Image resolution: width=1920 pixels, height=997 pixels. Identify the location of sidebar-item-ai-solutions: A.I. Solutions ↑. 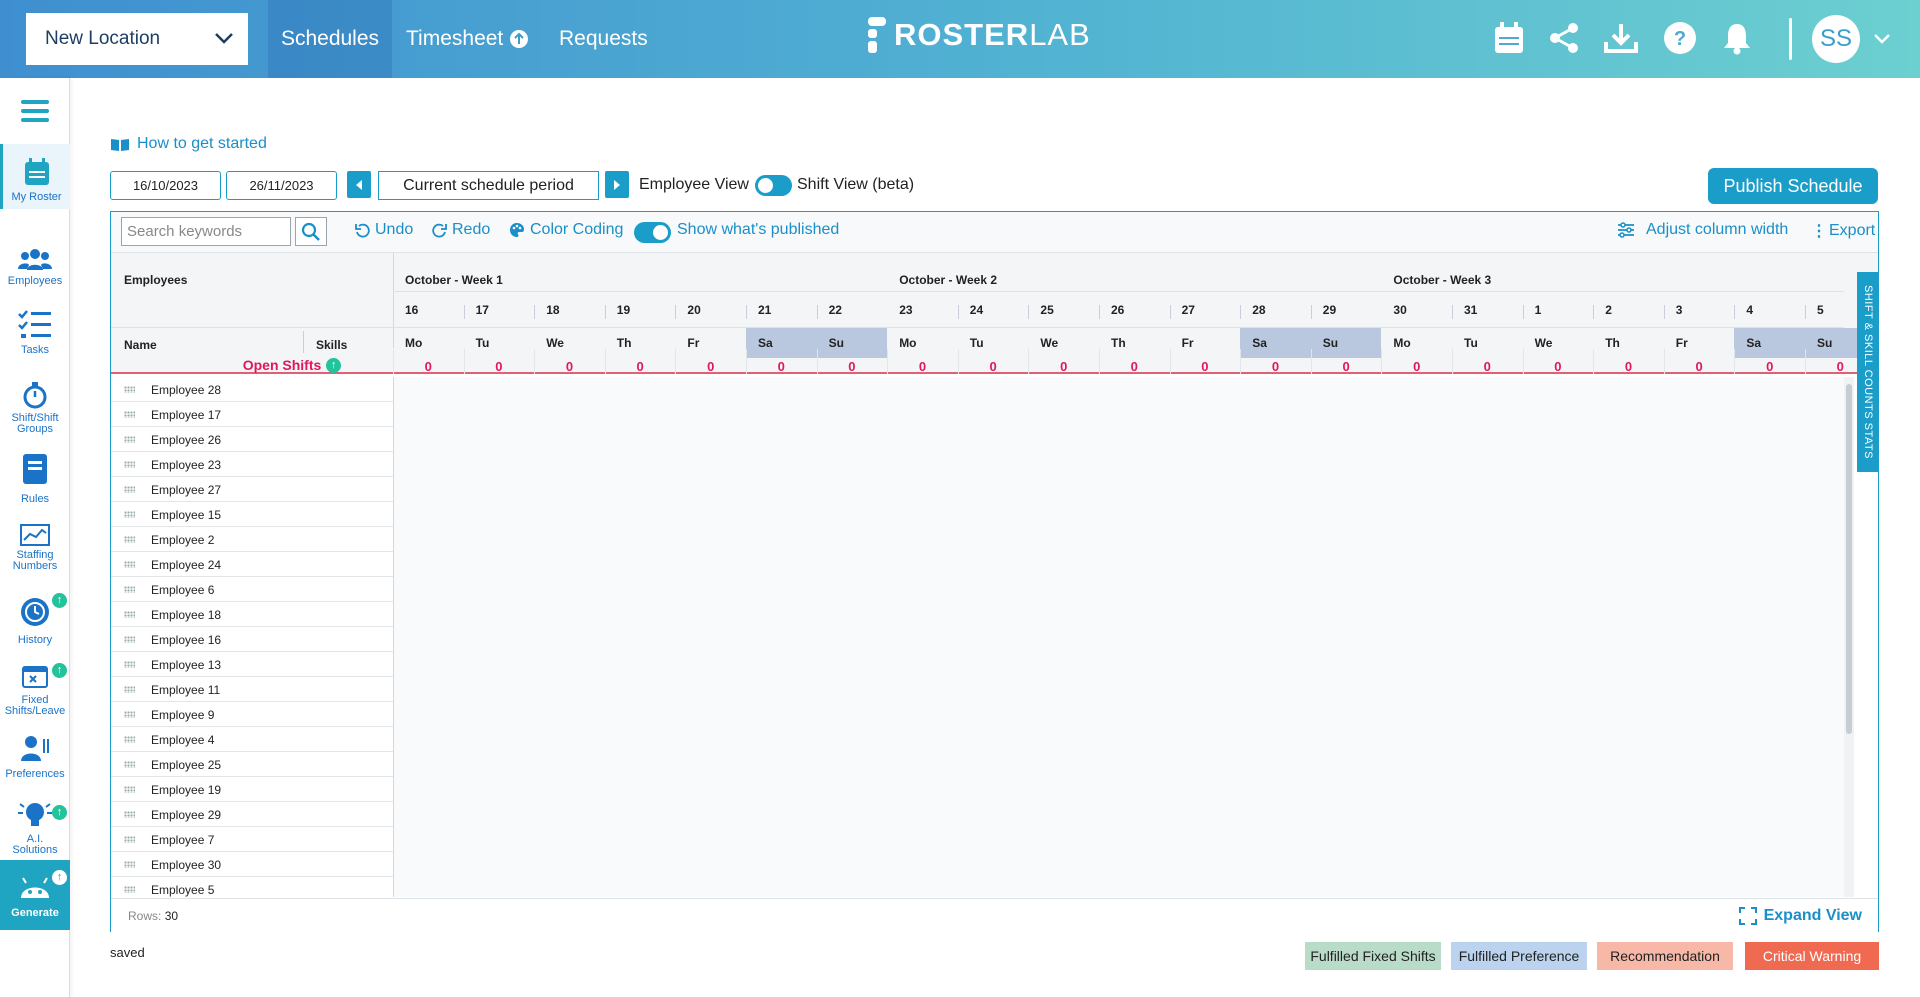
(35, 828).